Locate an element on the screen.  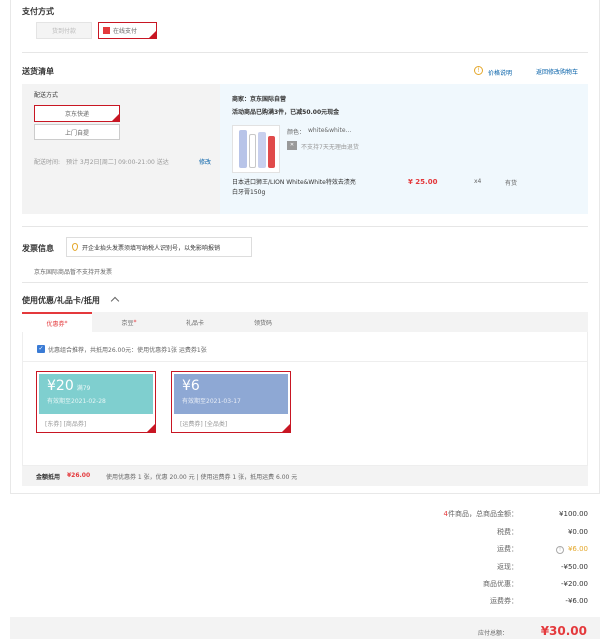
coupon-2-amount: ¥6 is located at coordinates (191, 386).